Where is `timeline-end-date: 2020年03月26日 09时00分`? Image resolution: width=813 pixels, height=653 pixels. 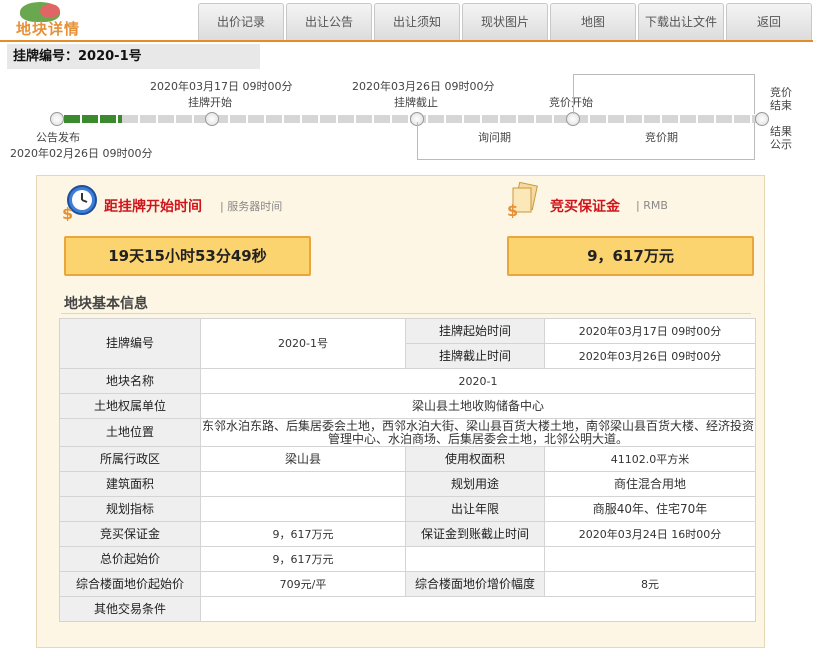
timeline-end-date: 2020年03月26日 09时00分 is located at coordinates (423, 86).